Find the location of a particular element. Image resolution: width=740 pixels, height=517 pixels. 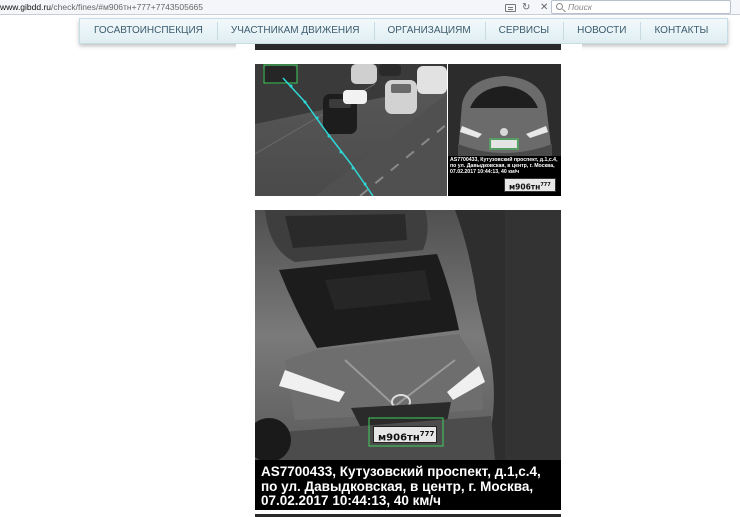

nav-item-novosti: НОВОСТИ is located at coordinates (601, 31).